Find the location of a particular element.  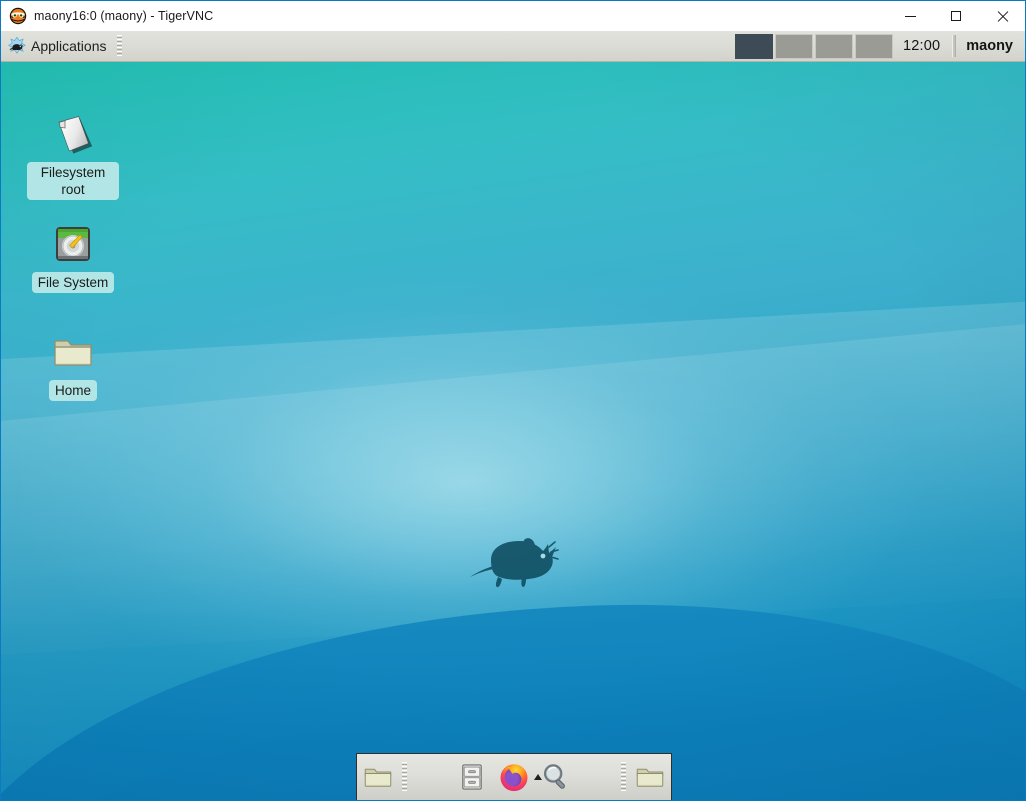

desktop-icon-home: Home is located at coordinates (73, 364).